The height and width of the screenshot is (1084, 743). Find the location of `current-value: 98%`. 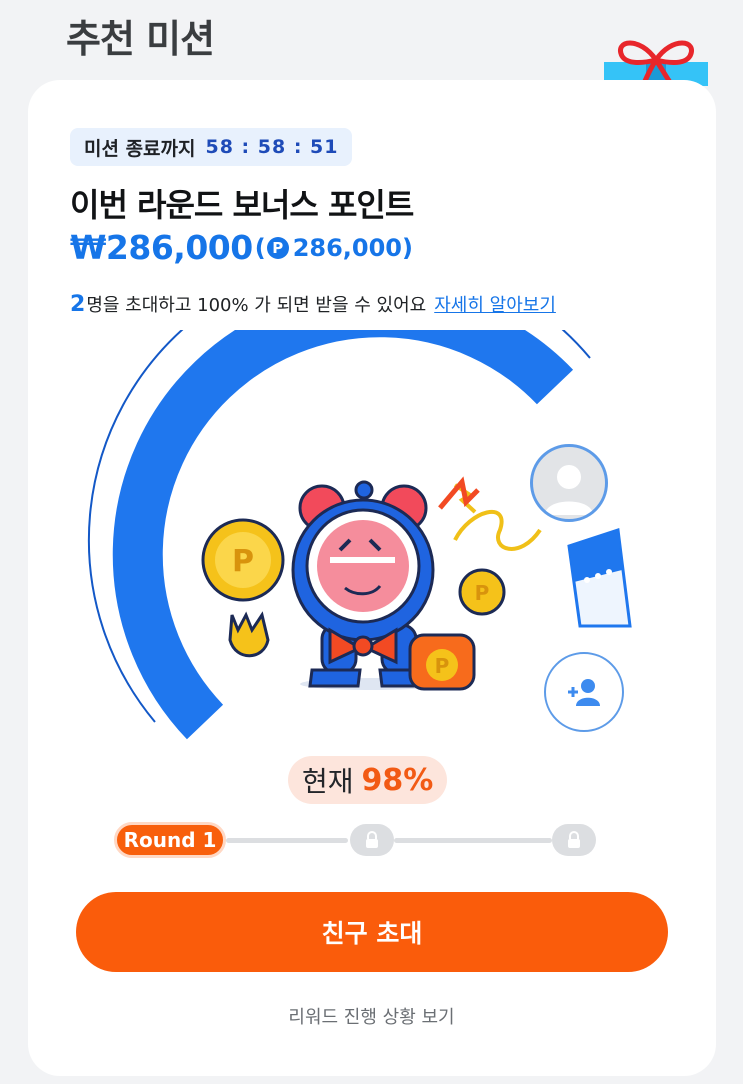

current-value: 98% is located at coordinates (397, 780).